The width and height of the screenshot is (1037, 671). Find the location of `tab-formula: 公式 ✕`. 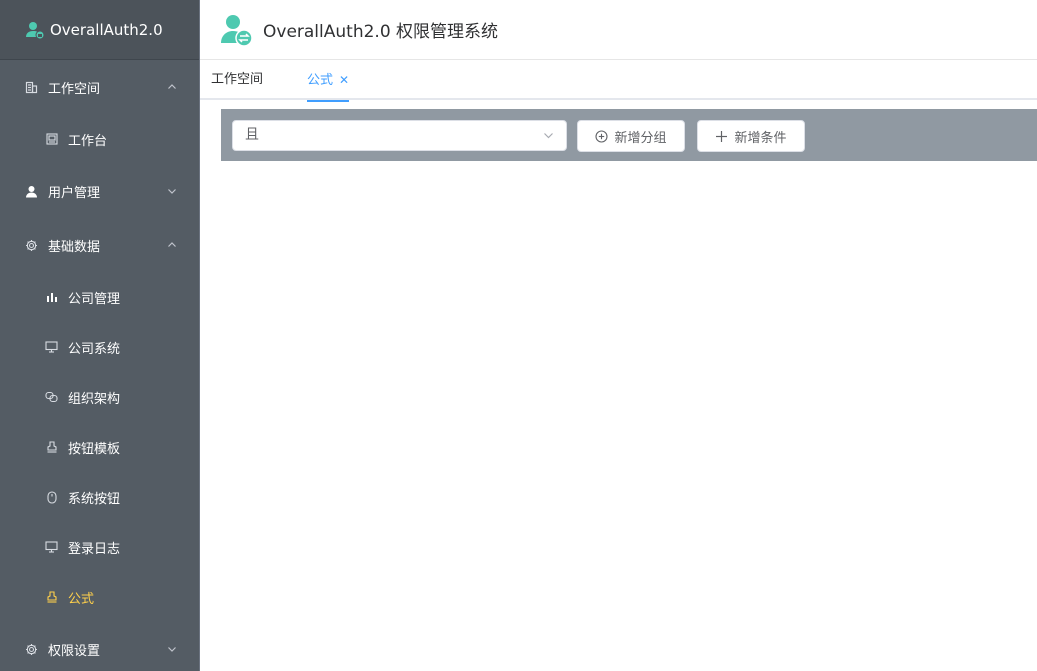

tab-formula: 公式 ✕ is located at coordinates (328, 81).